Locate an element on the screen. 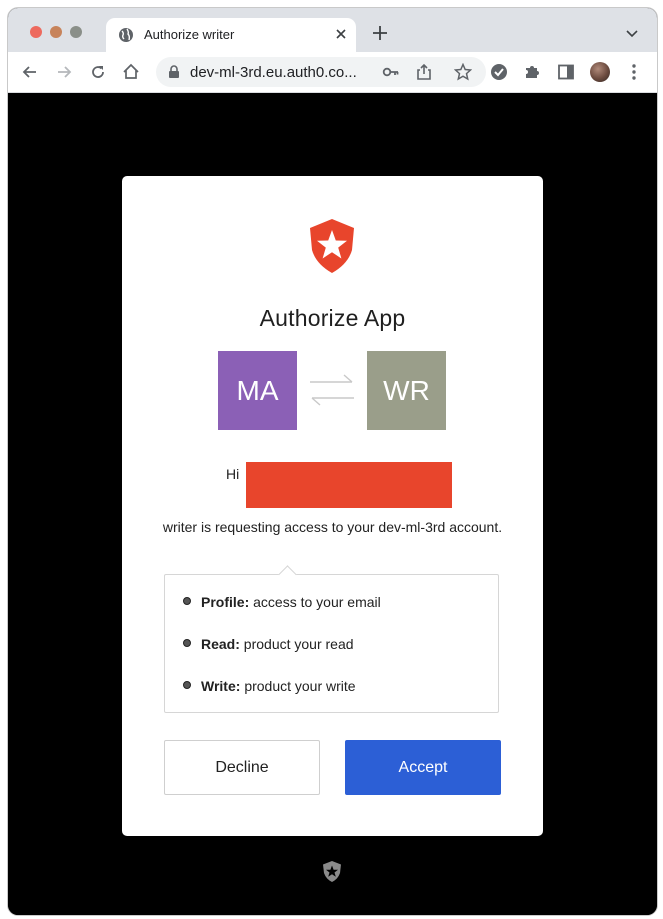 The image size is (663, 919). tab-bar: Authorize writer is located at coordinates (332, 30).